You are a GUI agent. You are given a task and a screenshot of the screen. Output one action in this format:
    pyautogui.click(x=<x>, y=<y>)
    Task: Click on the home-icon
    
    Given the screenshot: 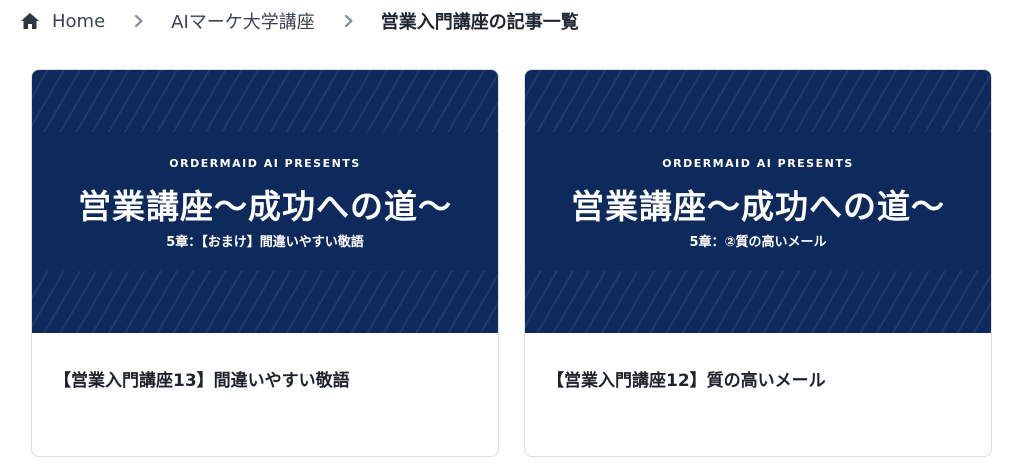 What is the action you would take?
    pyautogui.click(x=30, y=21)
    